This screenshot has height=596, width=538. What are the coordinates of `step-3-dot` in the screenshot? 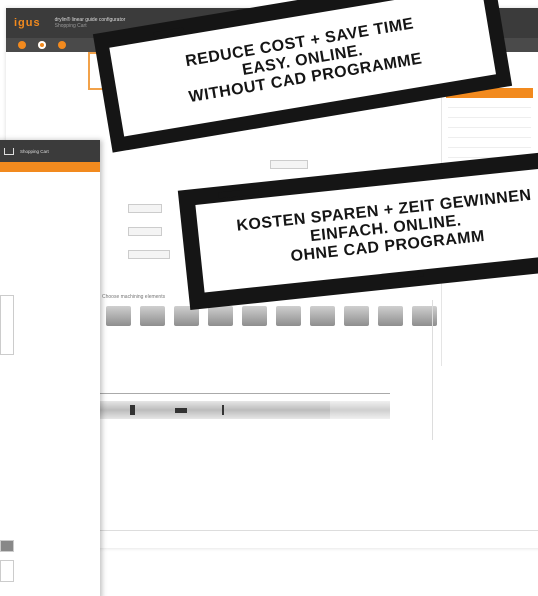 It's located at (62, 45).